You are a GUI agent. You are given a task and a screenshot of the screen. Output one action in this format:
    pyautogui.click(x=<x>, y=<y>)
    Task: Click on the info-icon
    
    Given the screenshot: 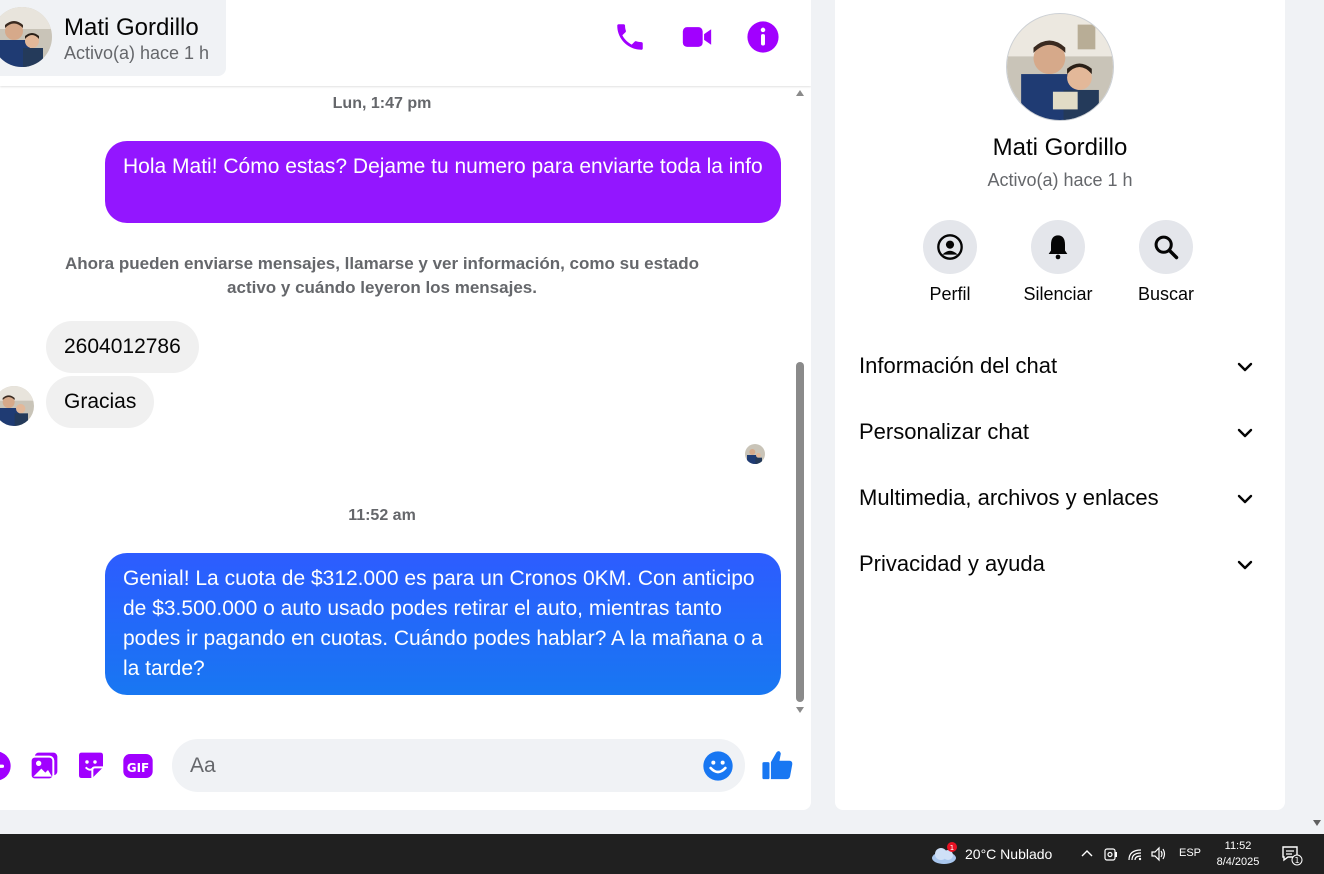 What is the action you would take?
    pyautogui.click(x=763, y=37)
    